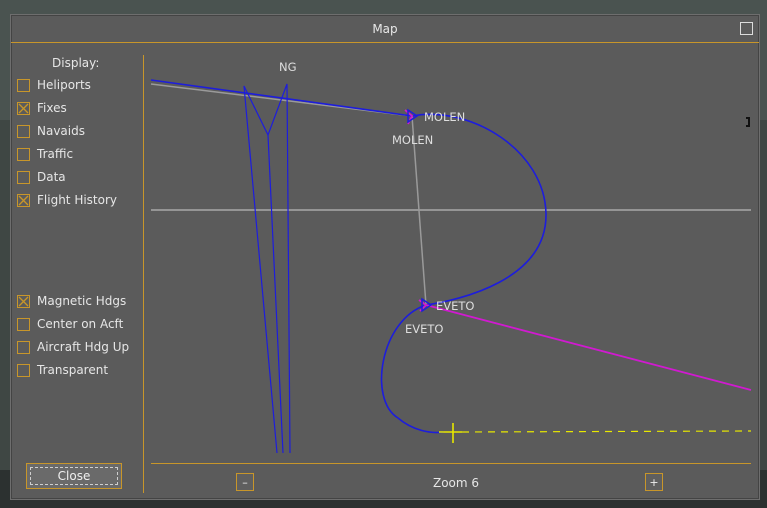 The height and width of the screenshot is (508, 767). I want to click on title-bar: Map, so click(385, 29).